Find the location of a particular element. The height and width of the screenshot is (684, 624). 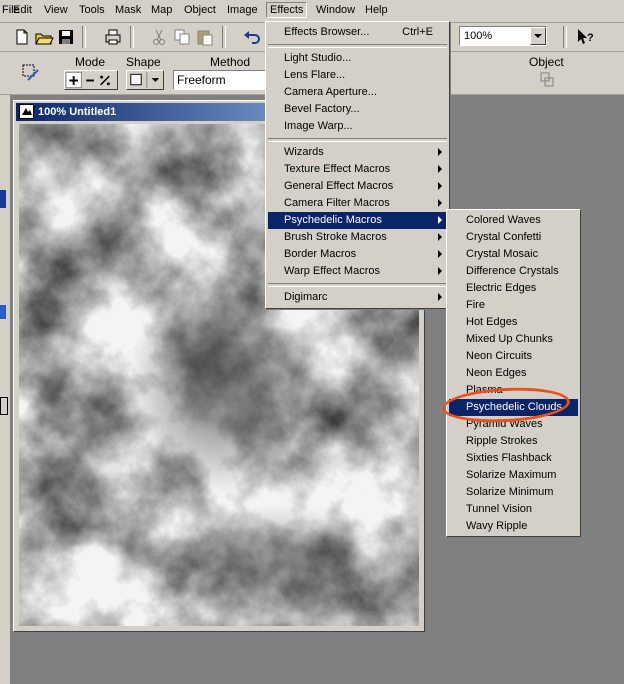

menu-window: Window is located at coordinates (335, 10).